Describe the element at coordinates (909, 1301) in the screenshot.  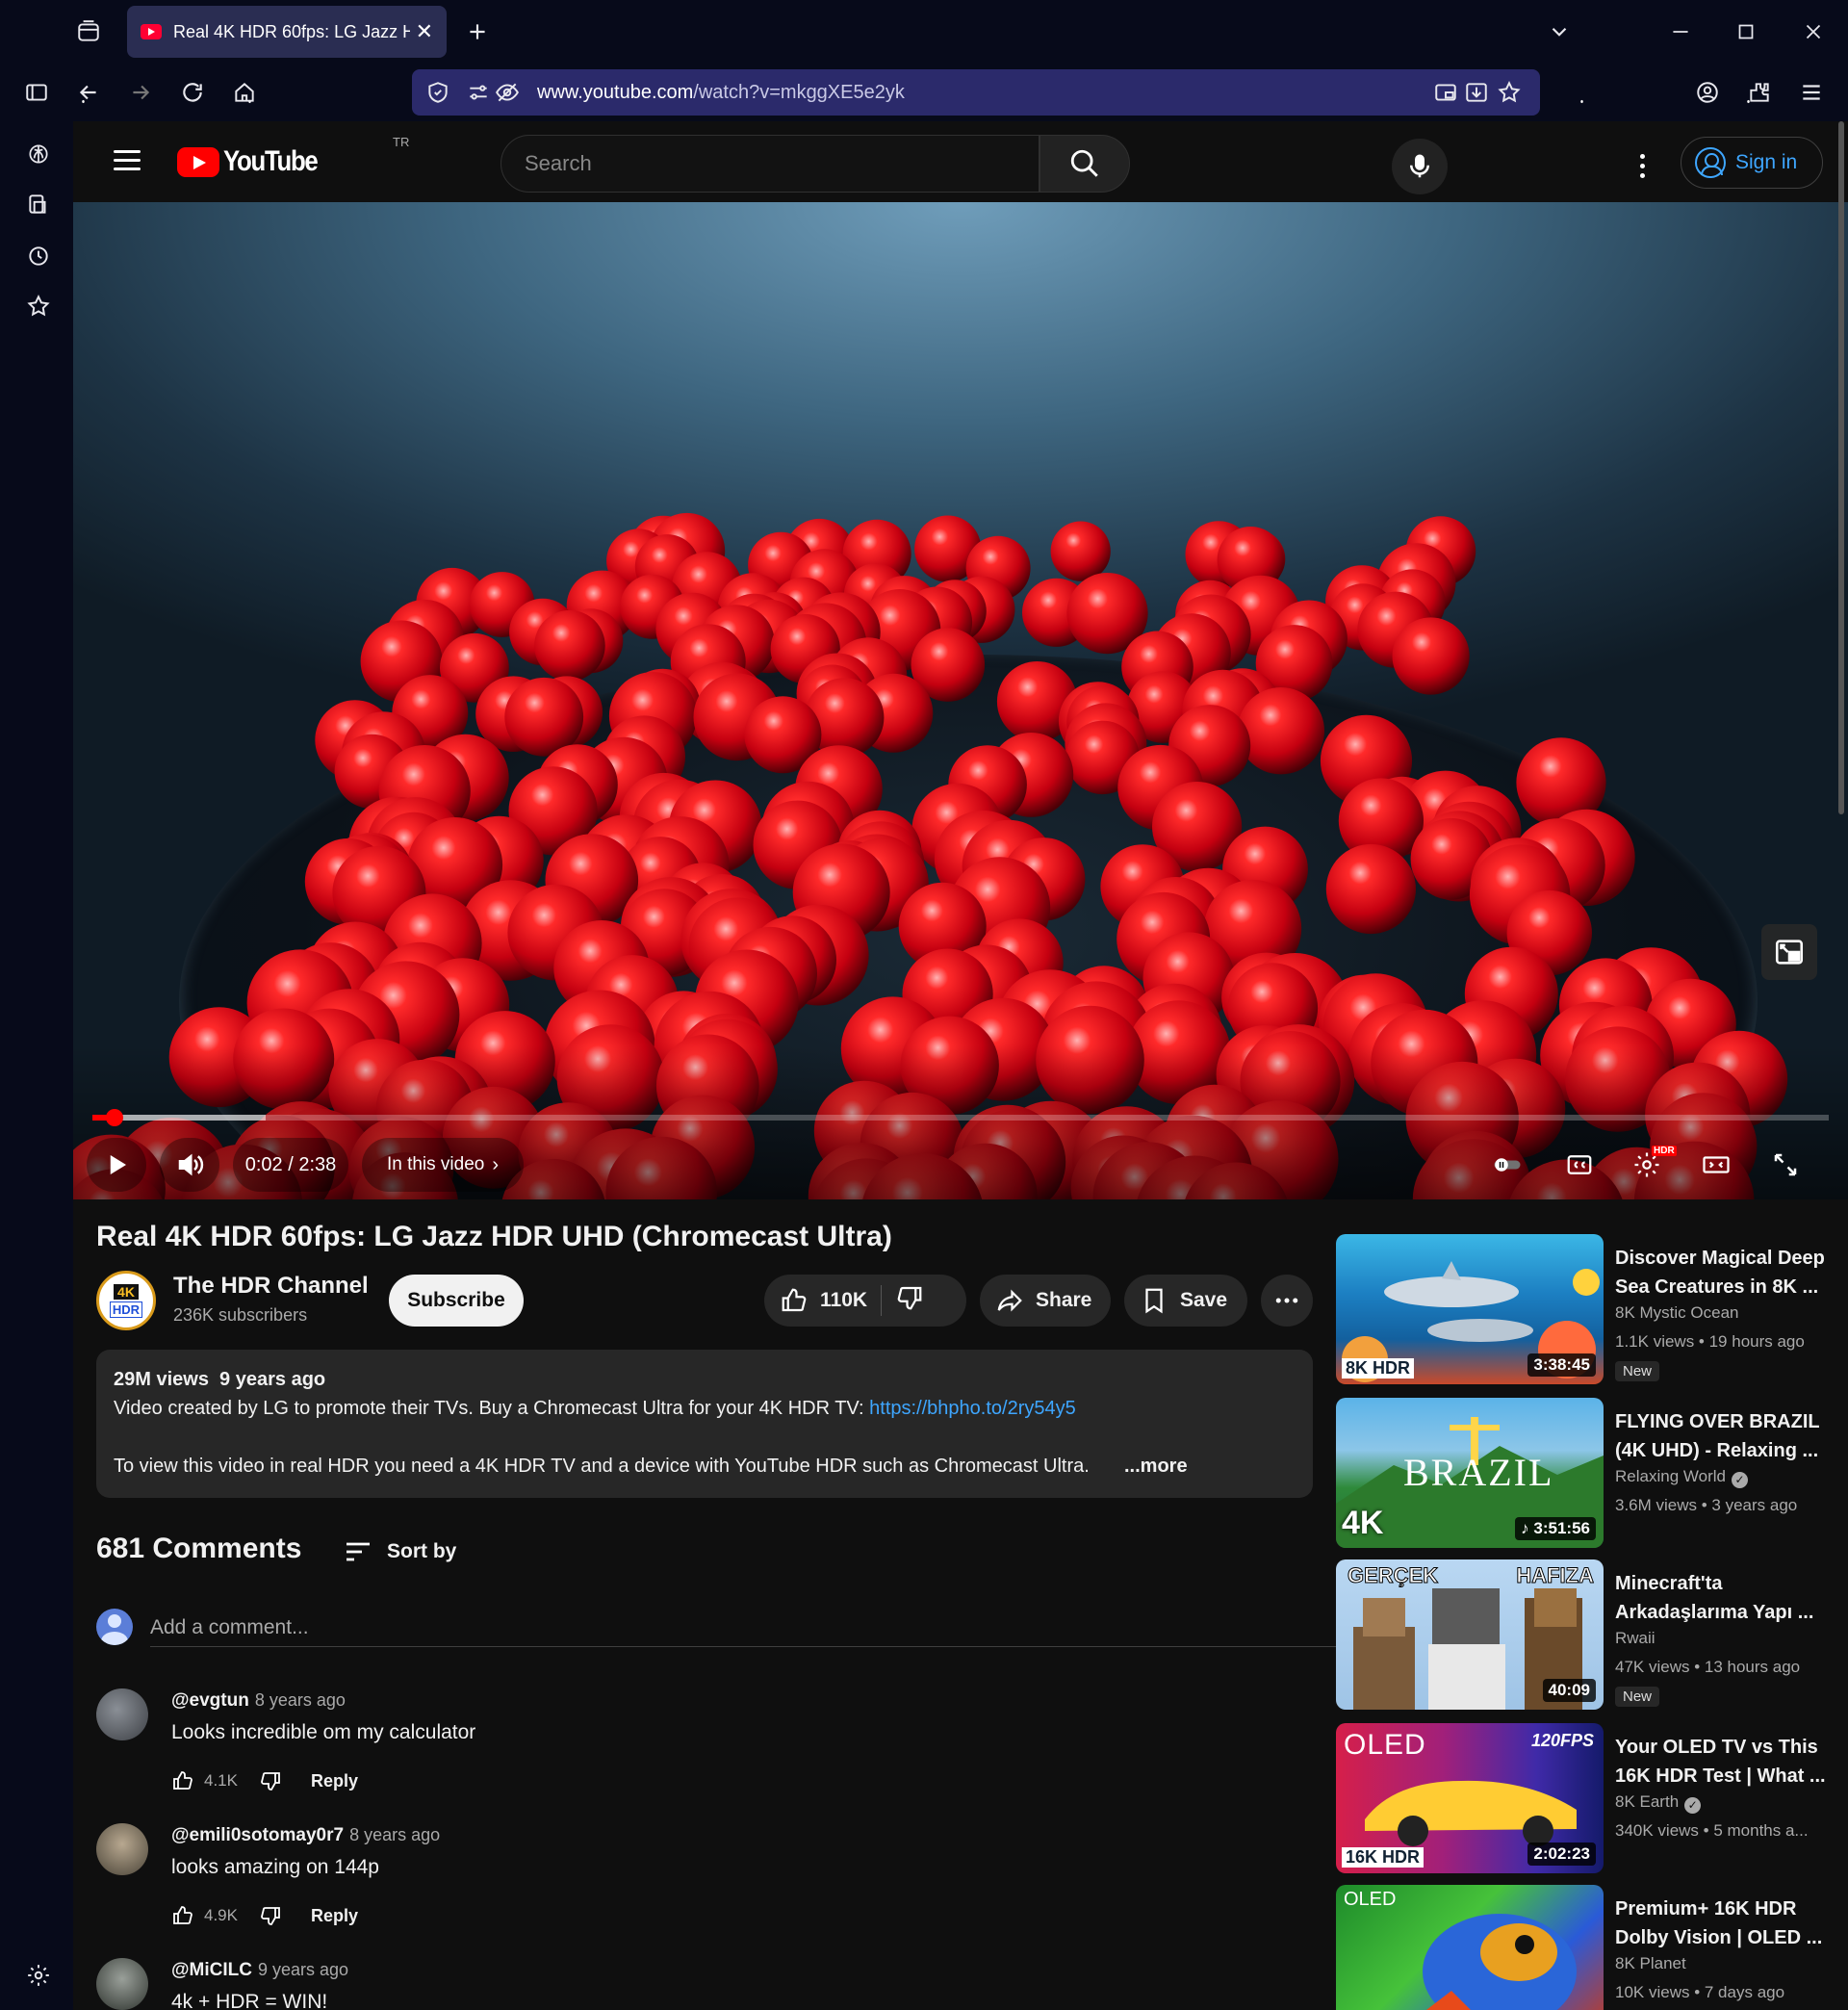
I see `dislike-button` at that location.